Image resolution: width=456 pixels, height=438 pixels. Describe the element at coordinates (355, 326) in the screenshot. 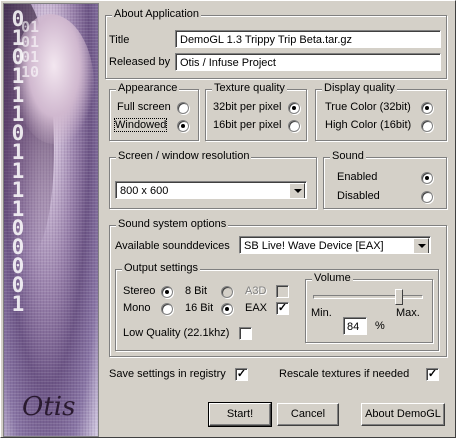

I see `volume-percent-field: 84` at that location.